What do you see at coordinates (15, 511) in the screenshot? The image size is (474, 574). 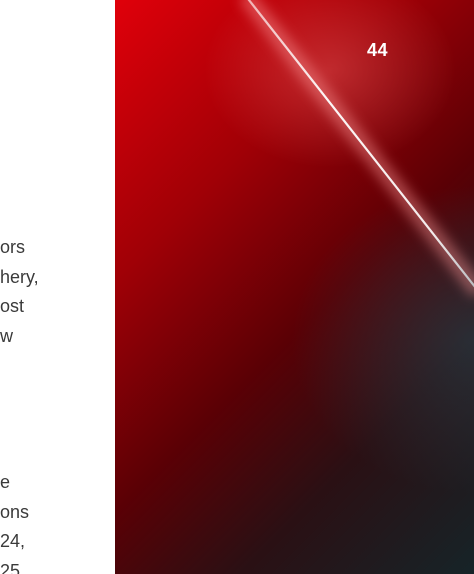 I see `text-line: ons` at bounding box center [15, 511].